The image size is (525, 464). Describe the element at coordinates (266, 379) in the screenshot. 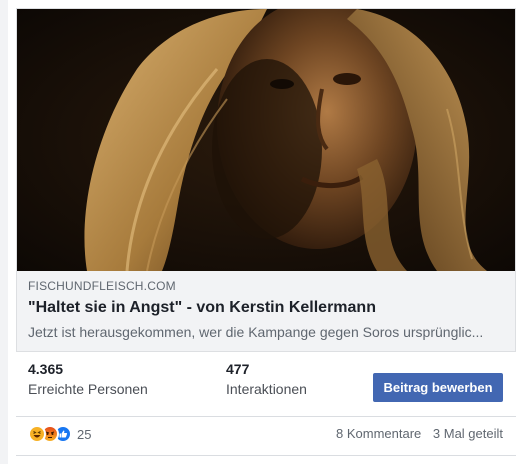

I see `interactions-stat: 477 Interaktionen` at that location.